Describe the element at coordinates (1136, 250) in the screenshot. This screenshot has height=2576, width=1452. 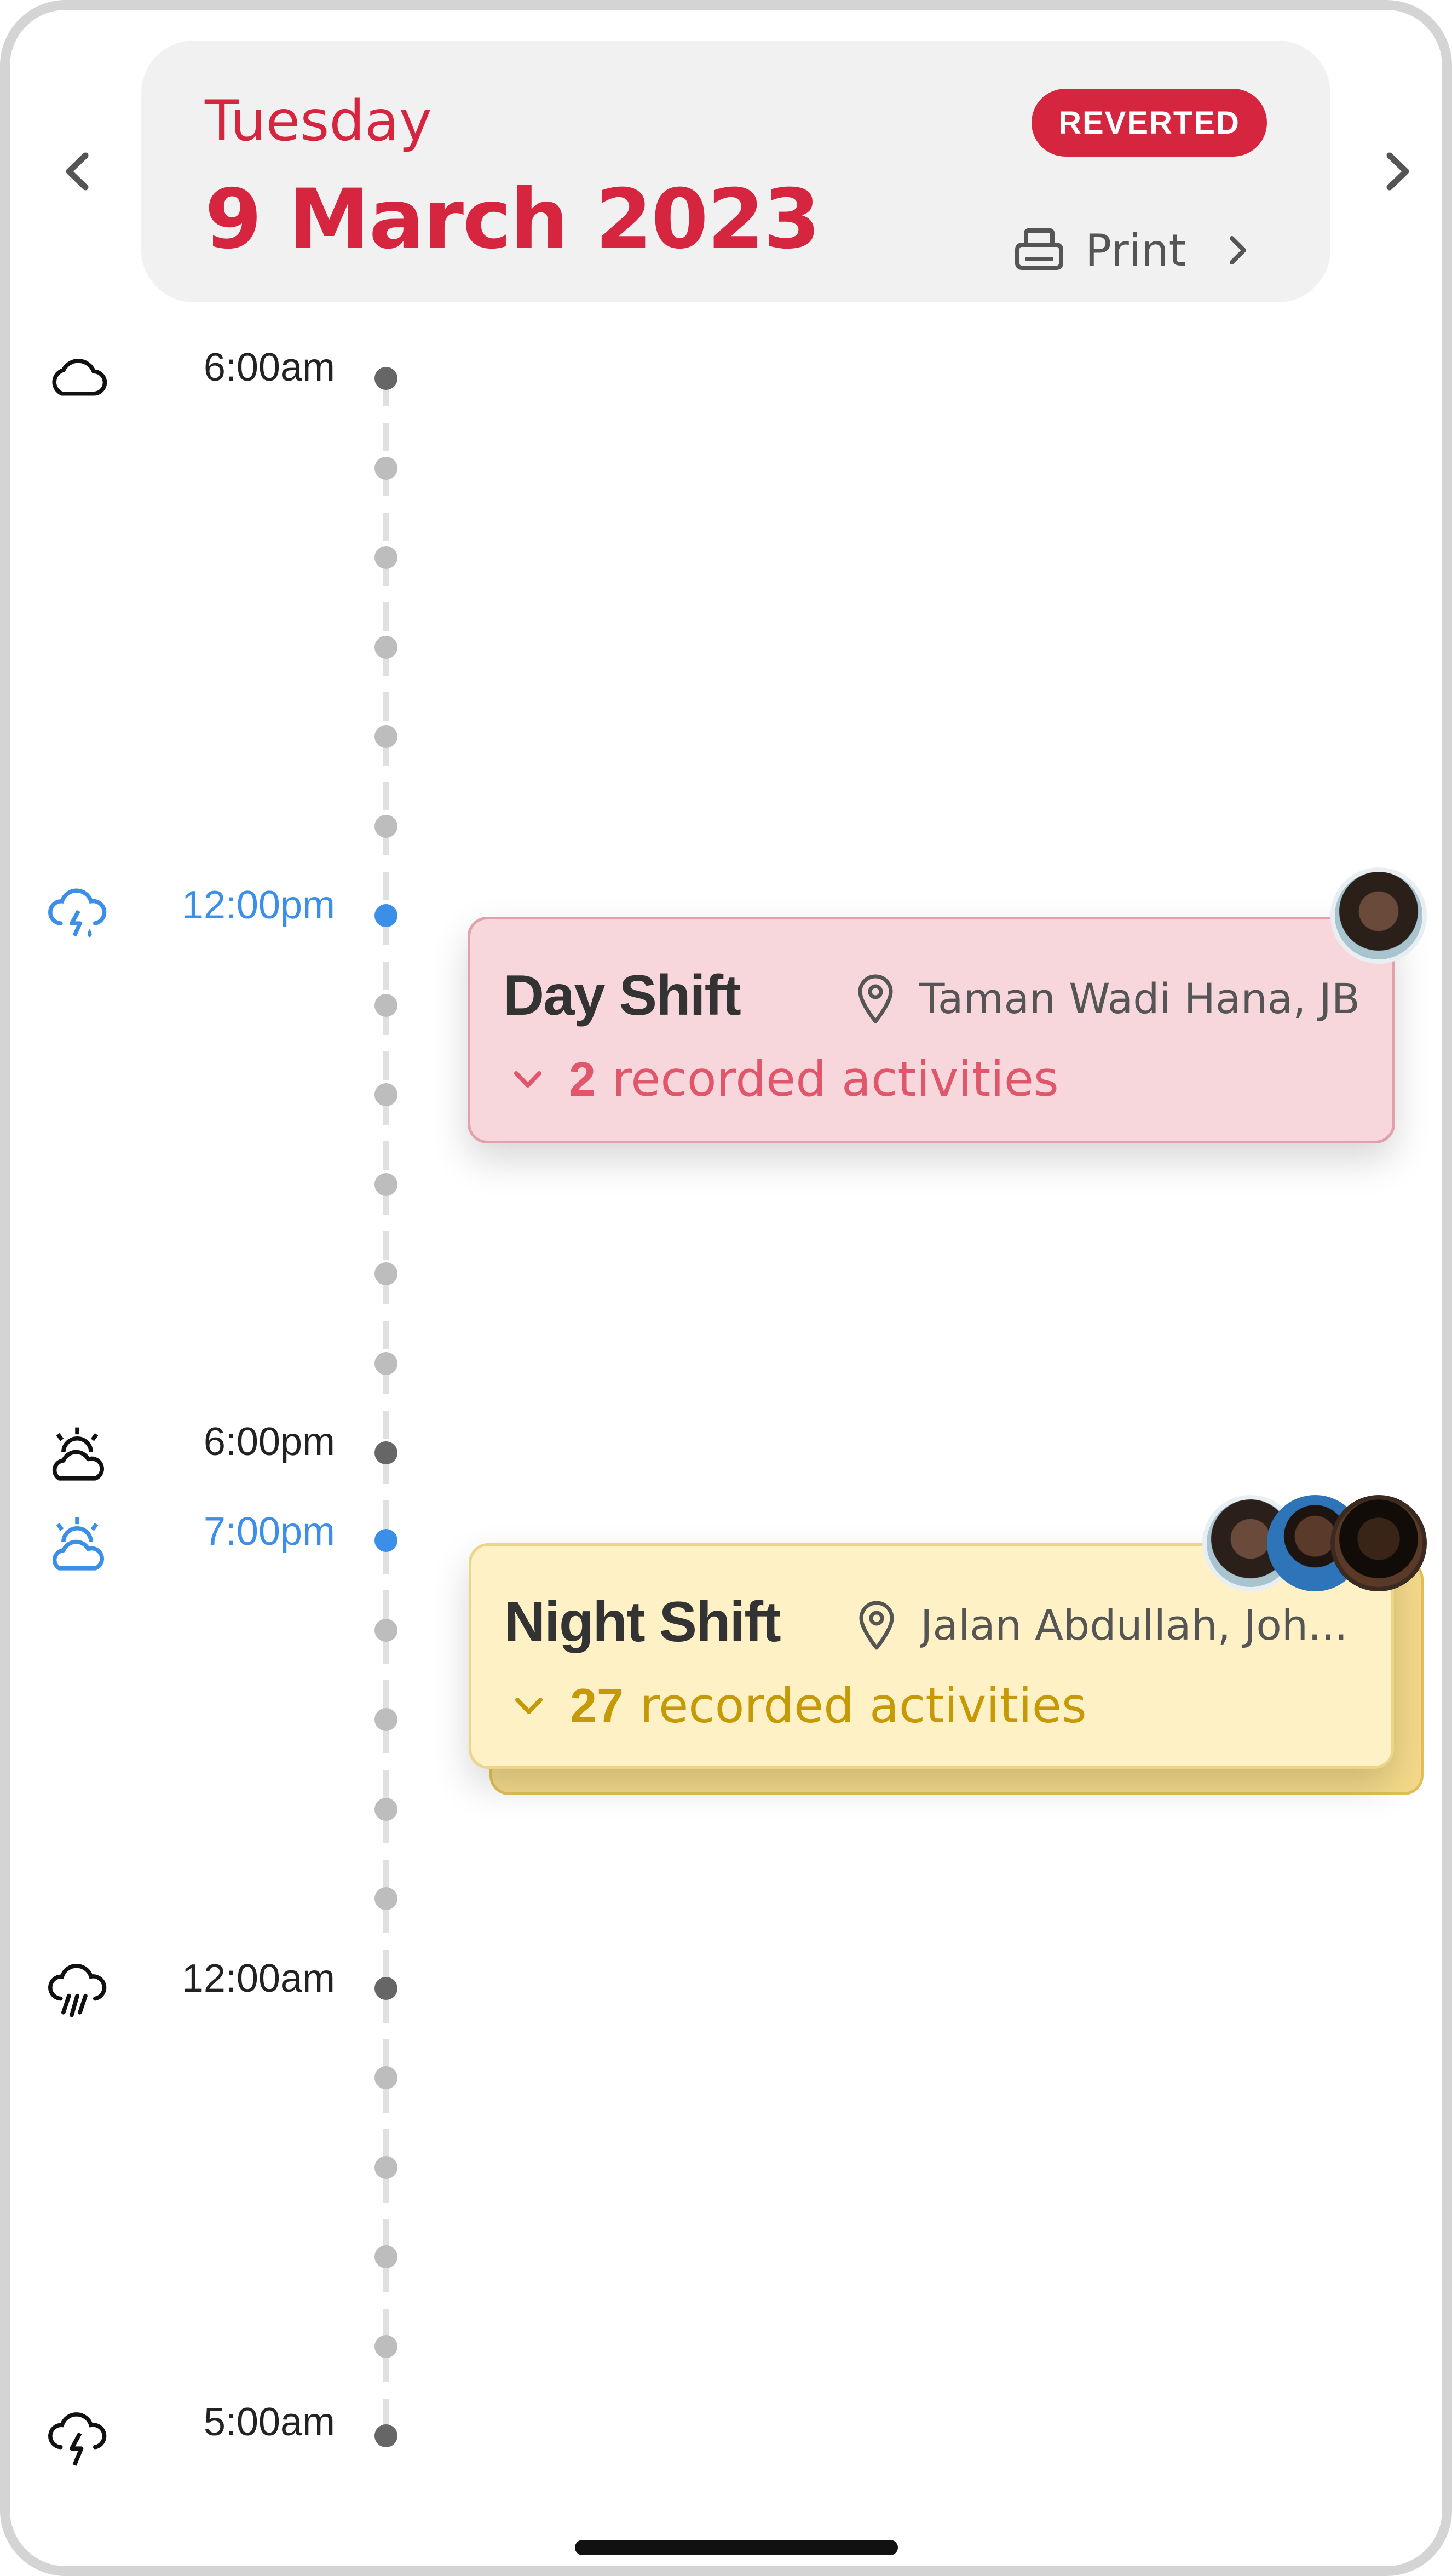
I see `print-label: Print` at that location.